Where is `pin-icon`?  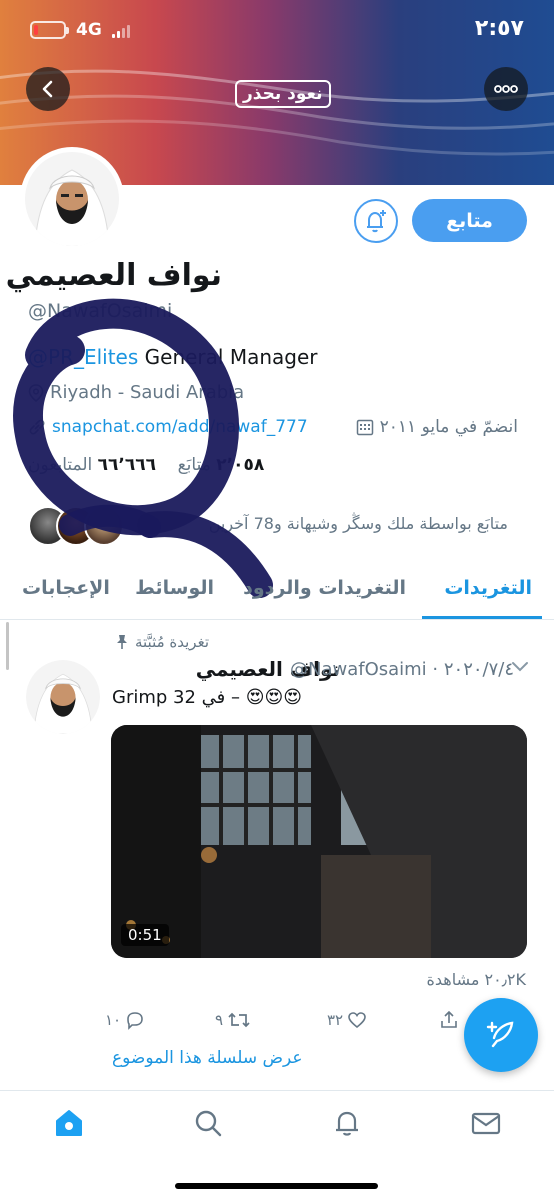 pin-icon is located at coordinates (121, 642).